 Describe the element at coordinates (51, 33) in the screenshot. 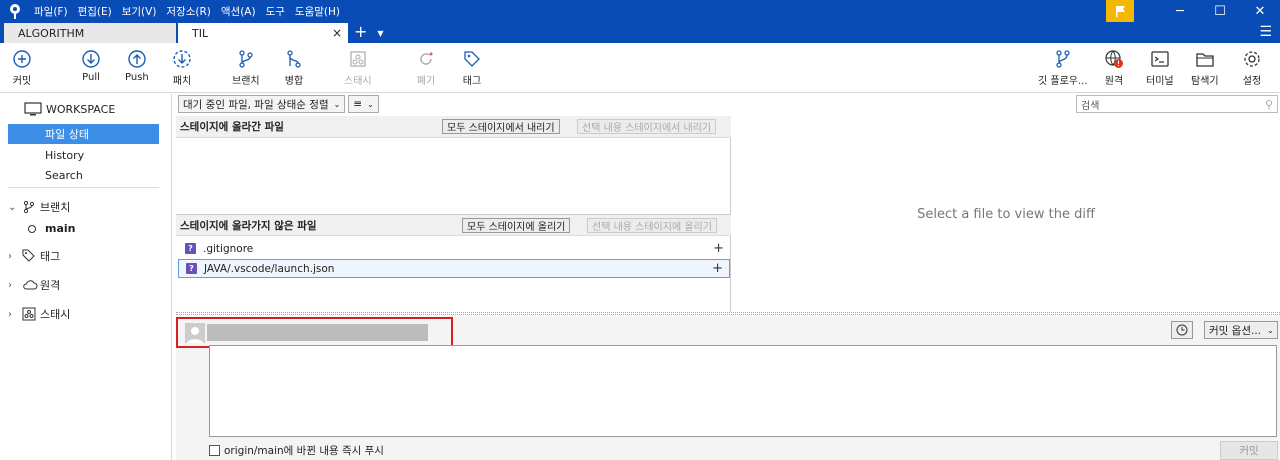

I see `tab-label: ALGORITHM` at that location.